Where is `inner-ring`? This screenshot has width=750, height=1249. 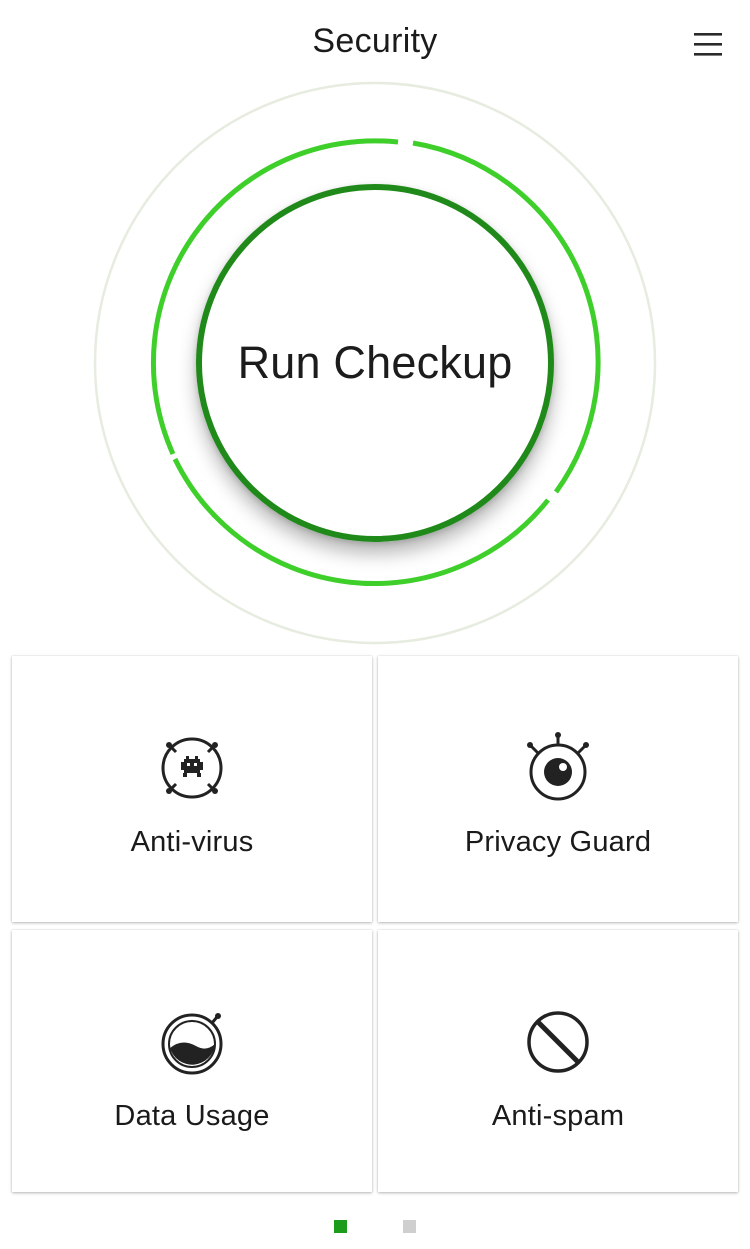 inner-ring is located at coordinates (375, 363).